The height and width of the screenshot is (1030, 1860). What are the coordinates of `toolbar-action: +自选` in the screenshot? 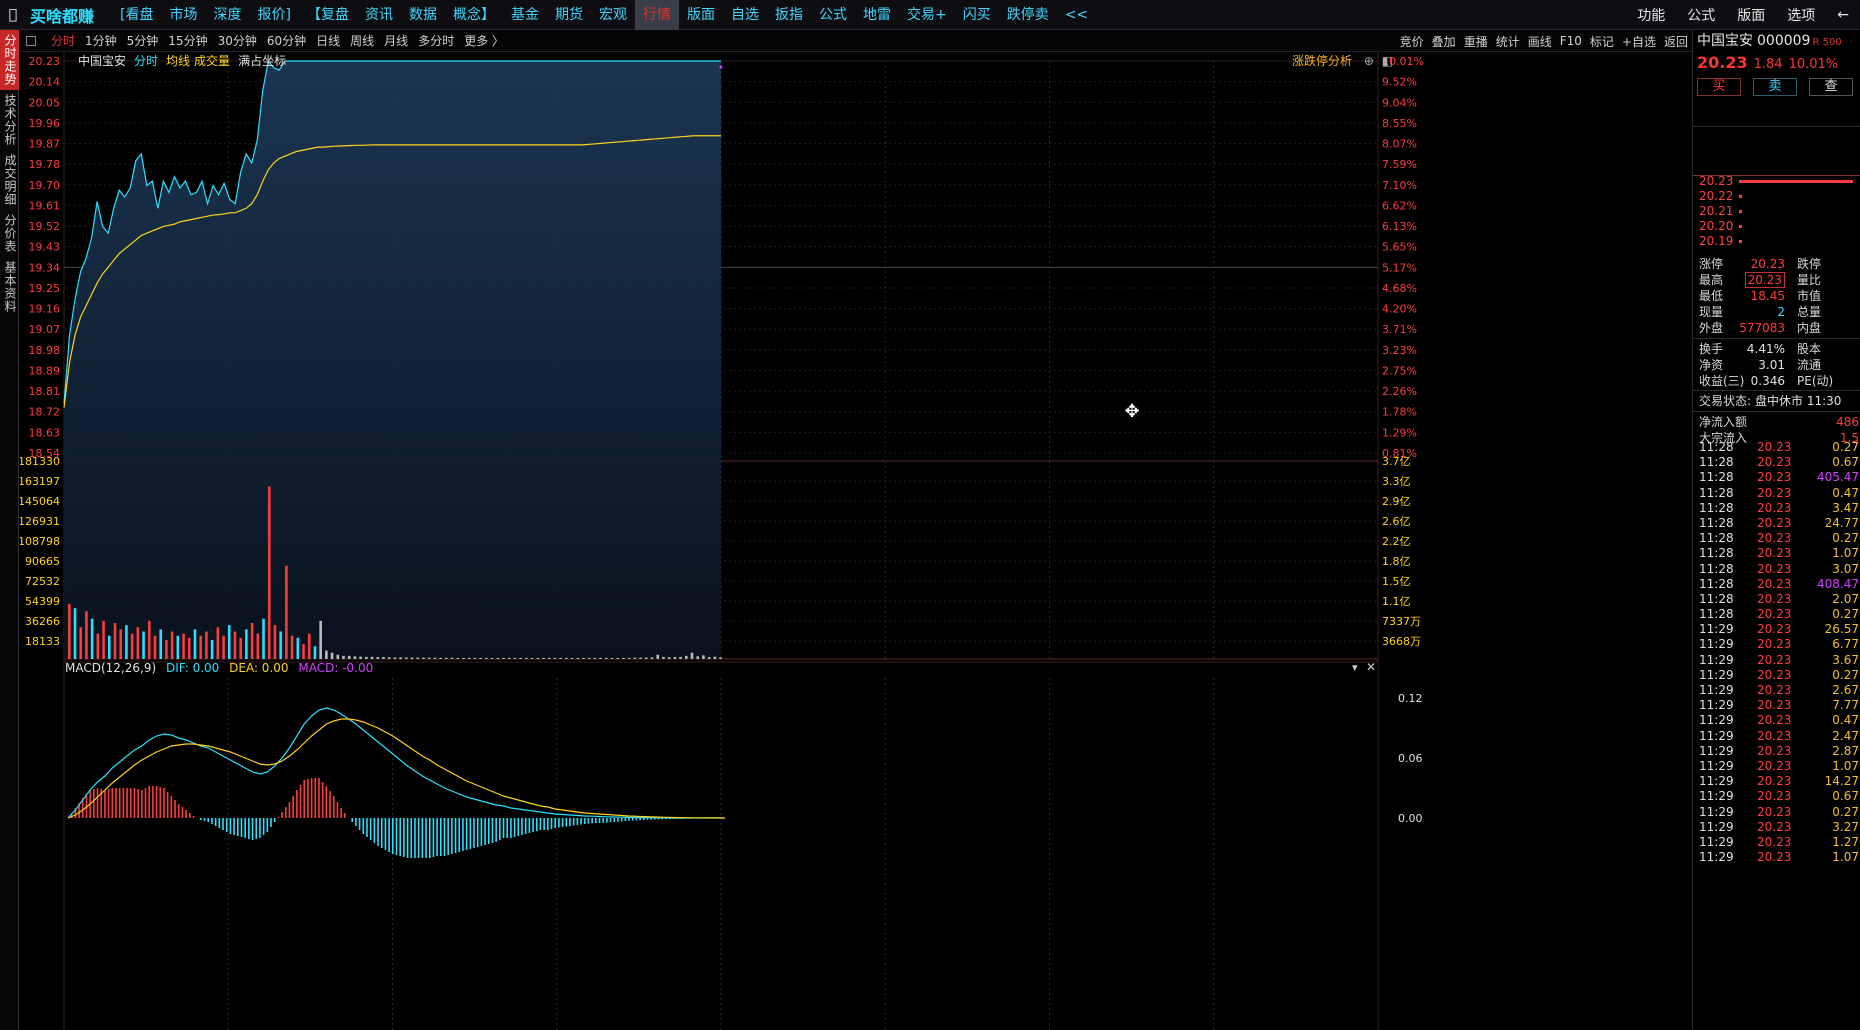 It's located at (1639, 41).